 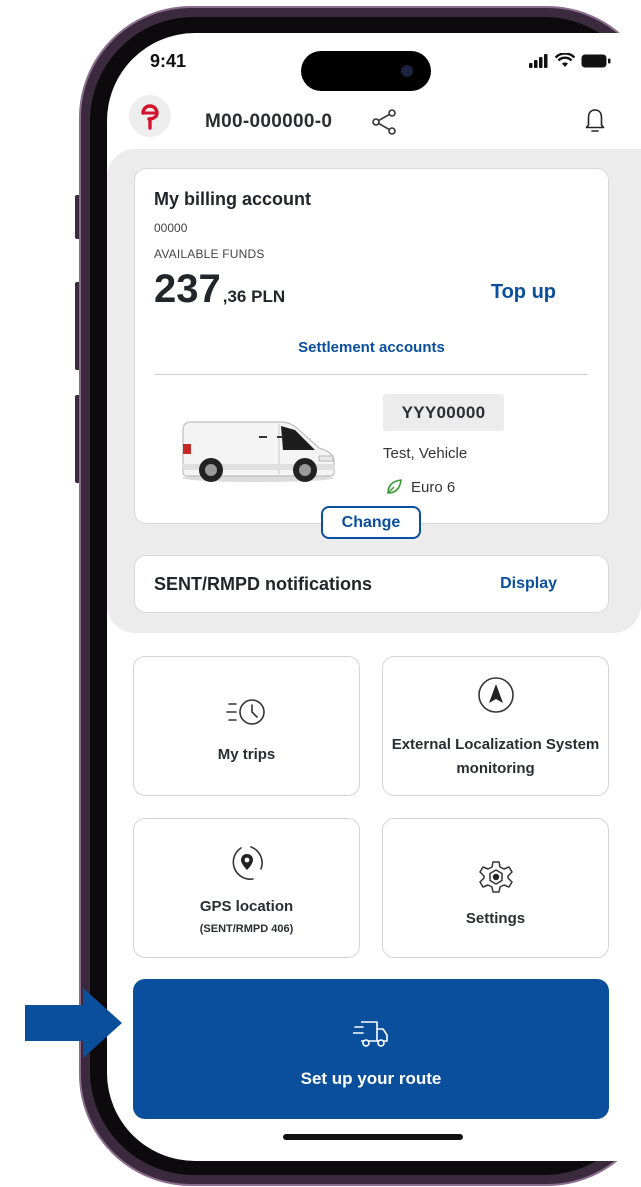 I want to click on available-funds-label: AVAILABLE FUNDS, so click(x=209, y=254).